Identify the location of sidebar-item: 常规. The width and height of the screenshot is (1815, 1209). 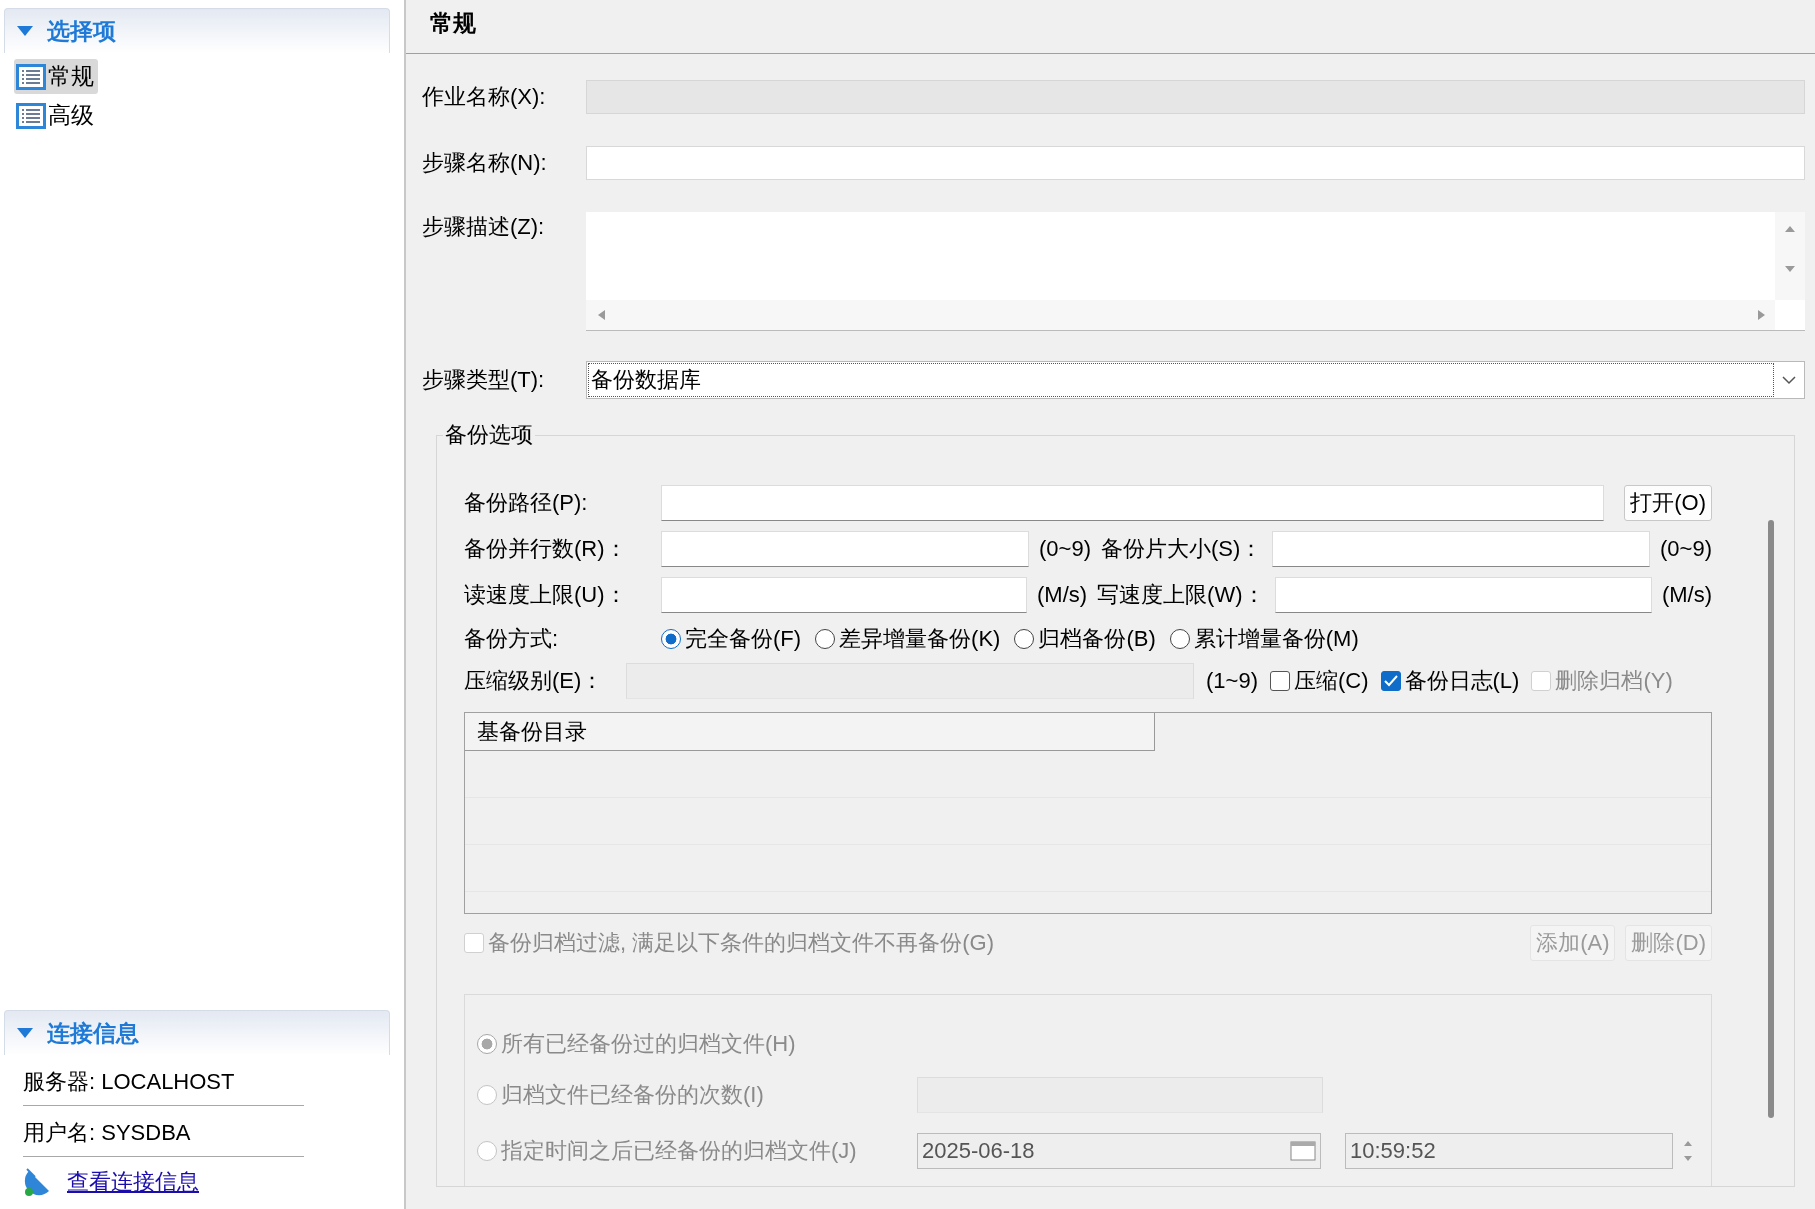
(56, 76).